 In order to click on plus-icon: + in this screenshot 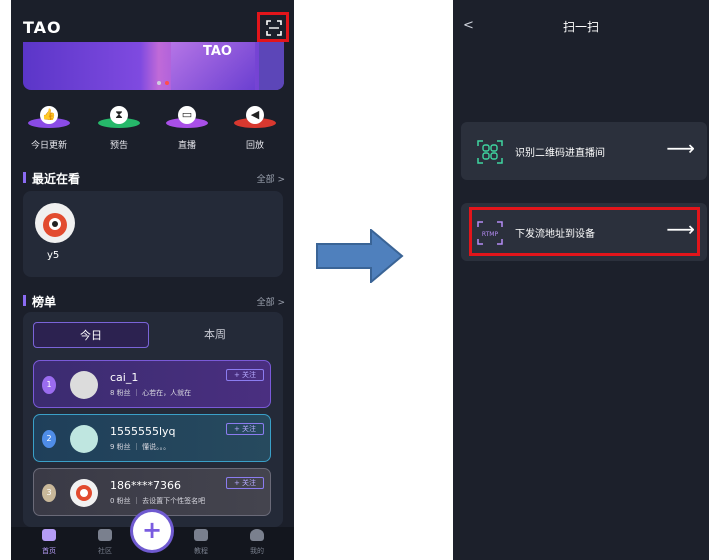, I will do `click(152, 530)`.